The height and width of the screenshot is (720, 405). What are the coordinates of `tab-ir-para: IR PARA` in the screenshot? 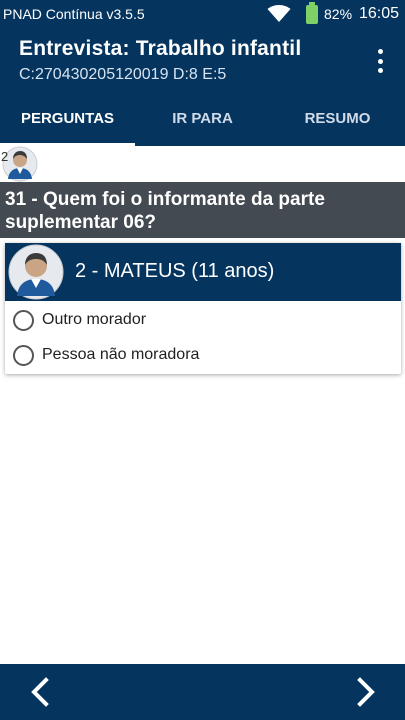 It's located at (202, 118).